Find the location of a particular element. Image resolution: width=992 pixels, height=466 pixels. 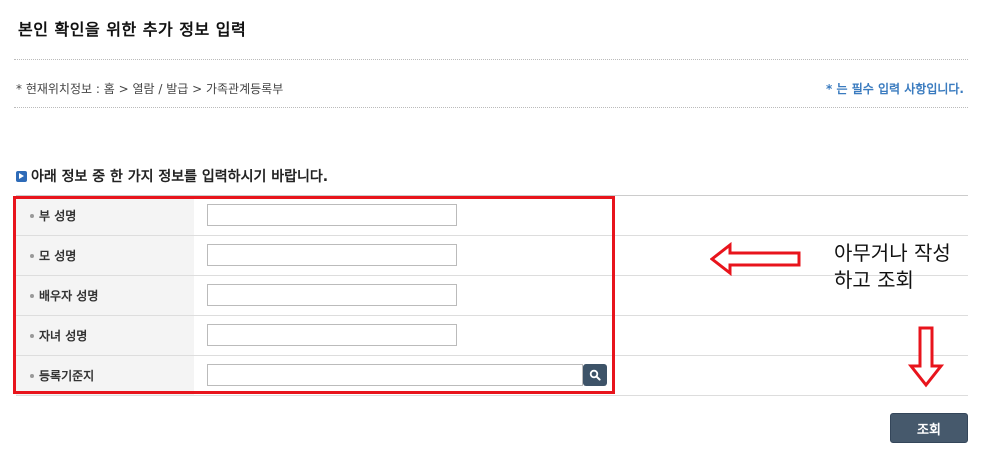

section-heading: 아래 정보 중 한 가지 정보를 입력하시기 바랍니다. is located at coordinates (172, 176).